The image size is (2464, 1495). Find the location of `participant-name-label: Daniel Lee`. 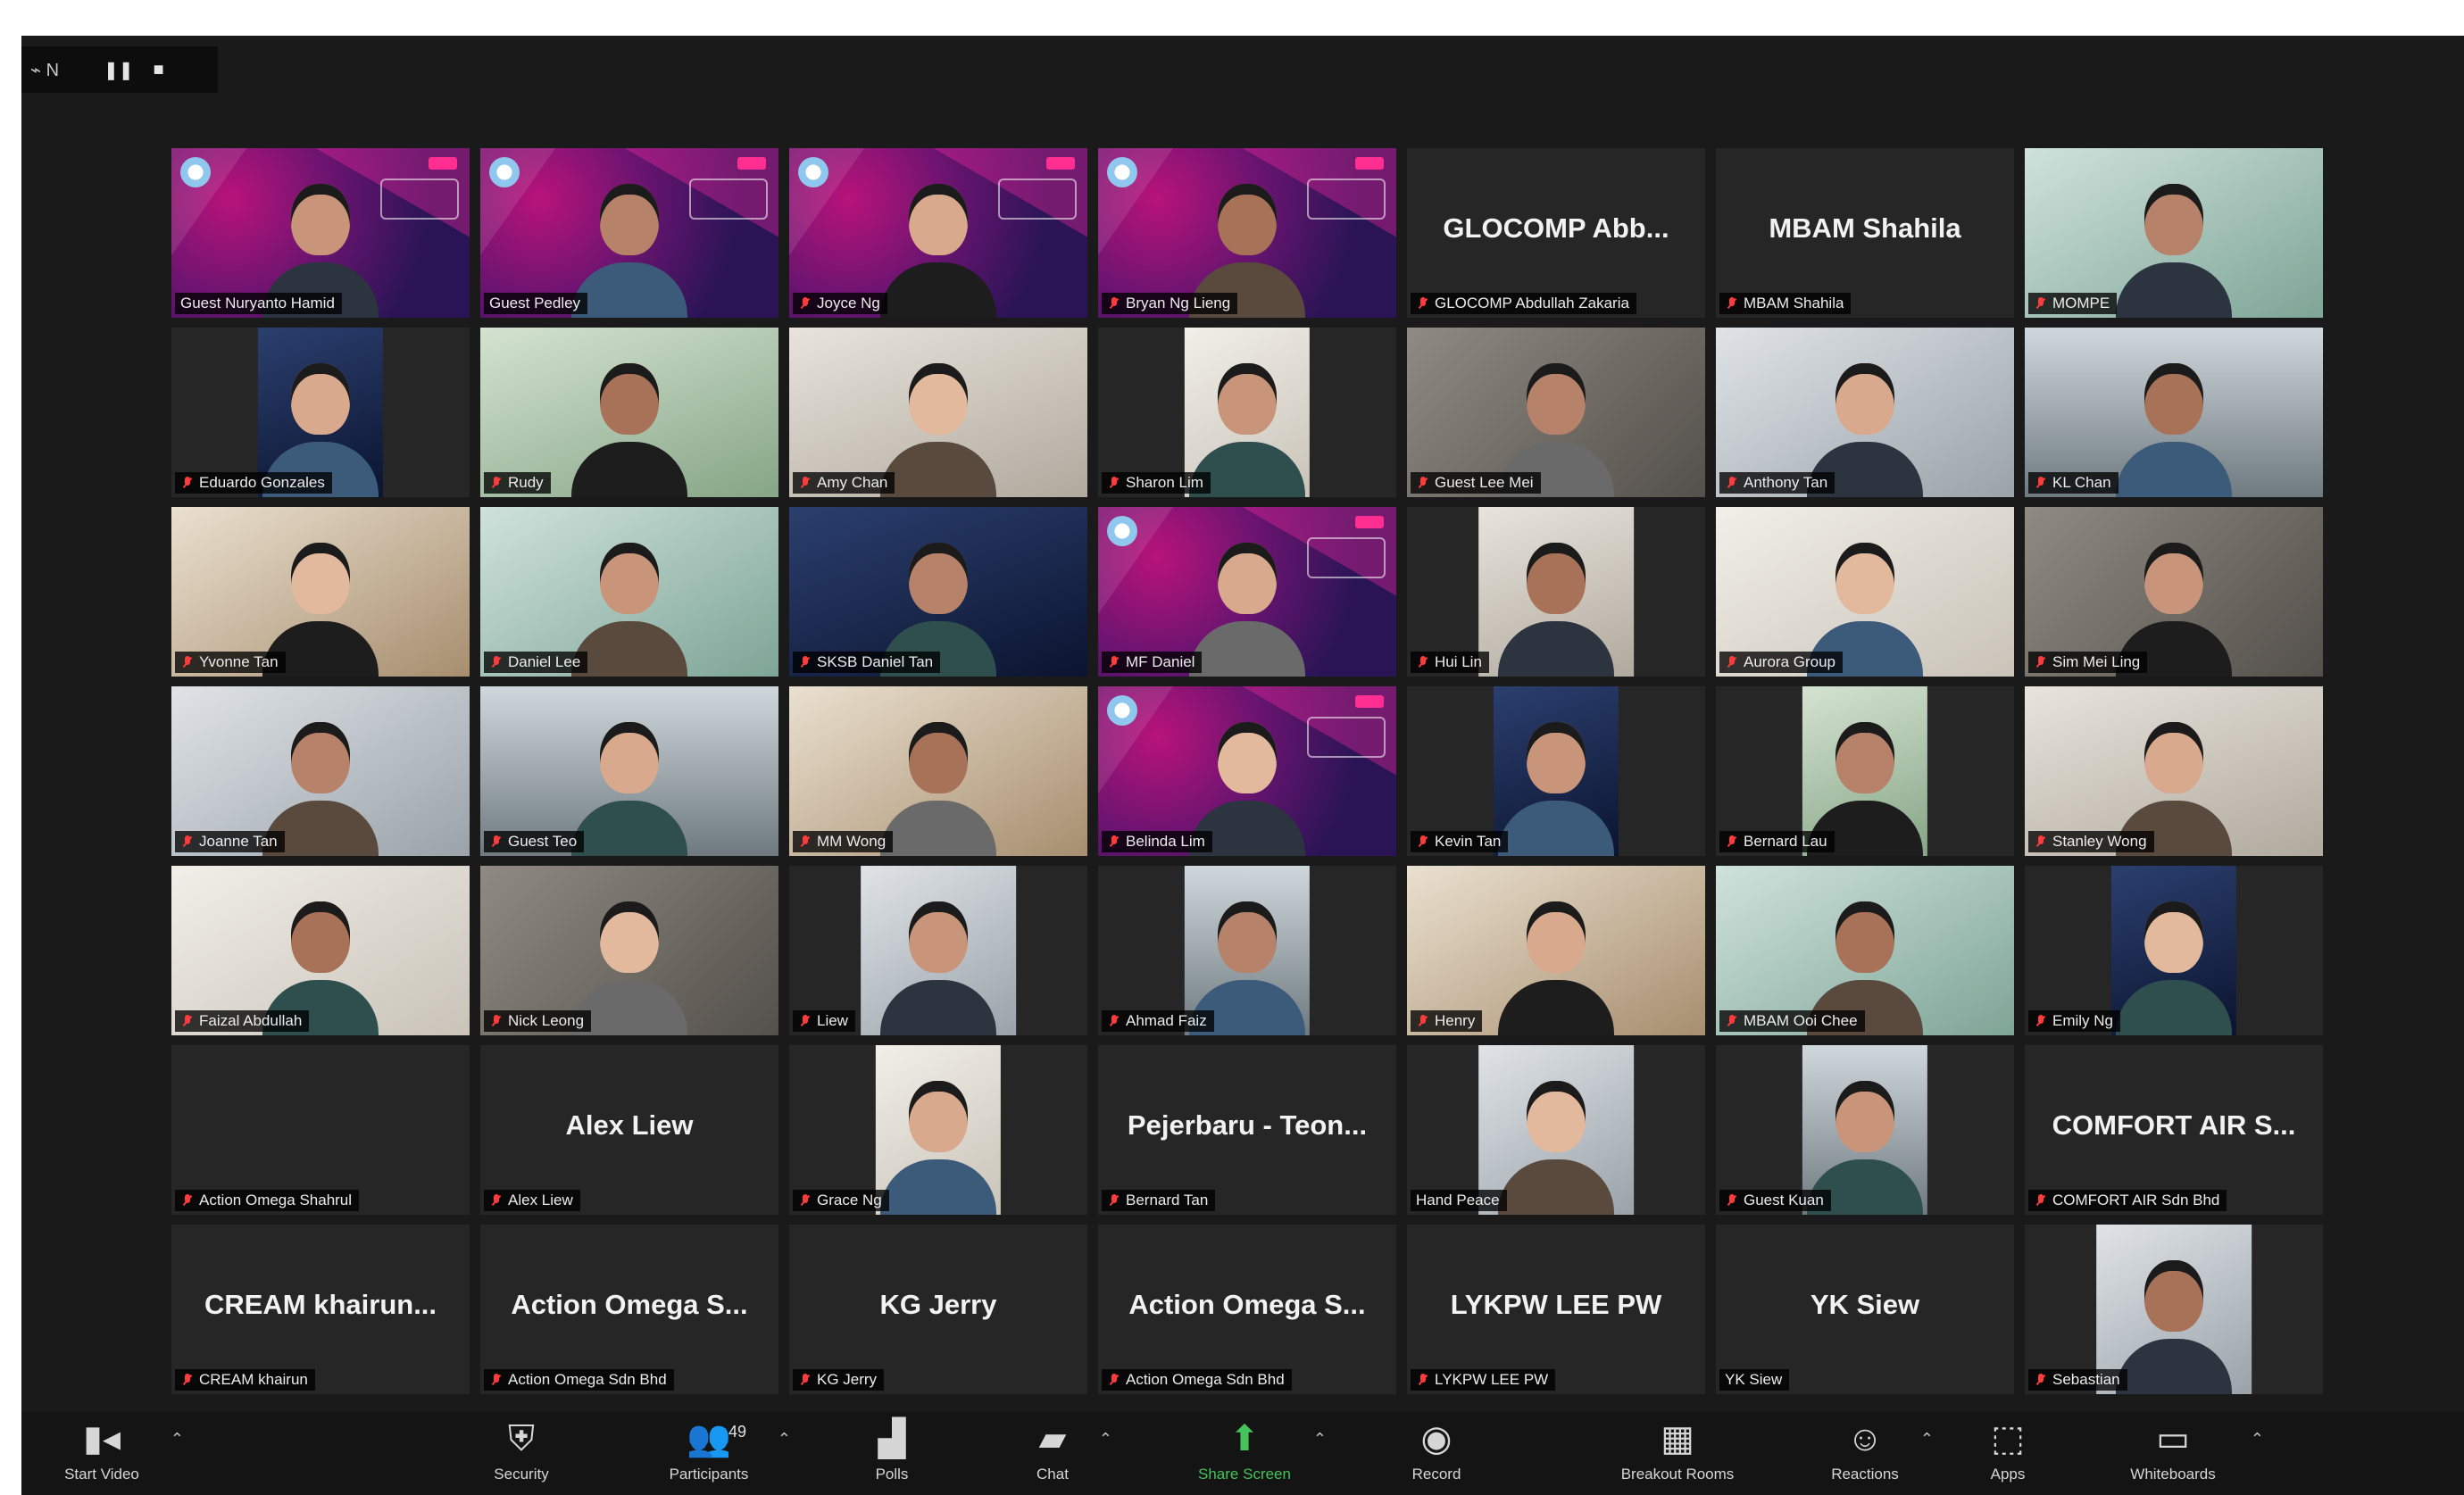

participant-name-label: Daniel Lee is located at coordinates (536, 662).